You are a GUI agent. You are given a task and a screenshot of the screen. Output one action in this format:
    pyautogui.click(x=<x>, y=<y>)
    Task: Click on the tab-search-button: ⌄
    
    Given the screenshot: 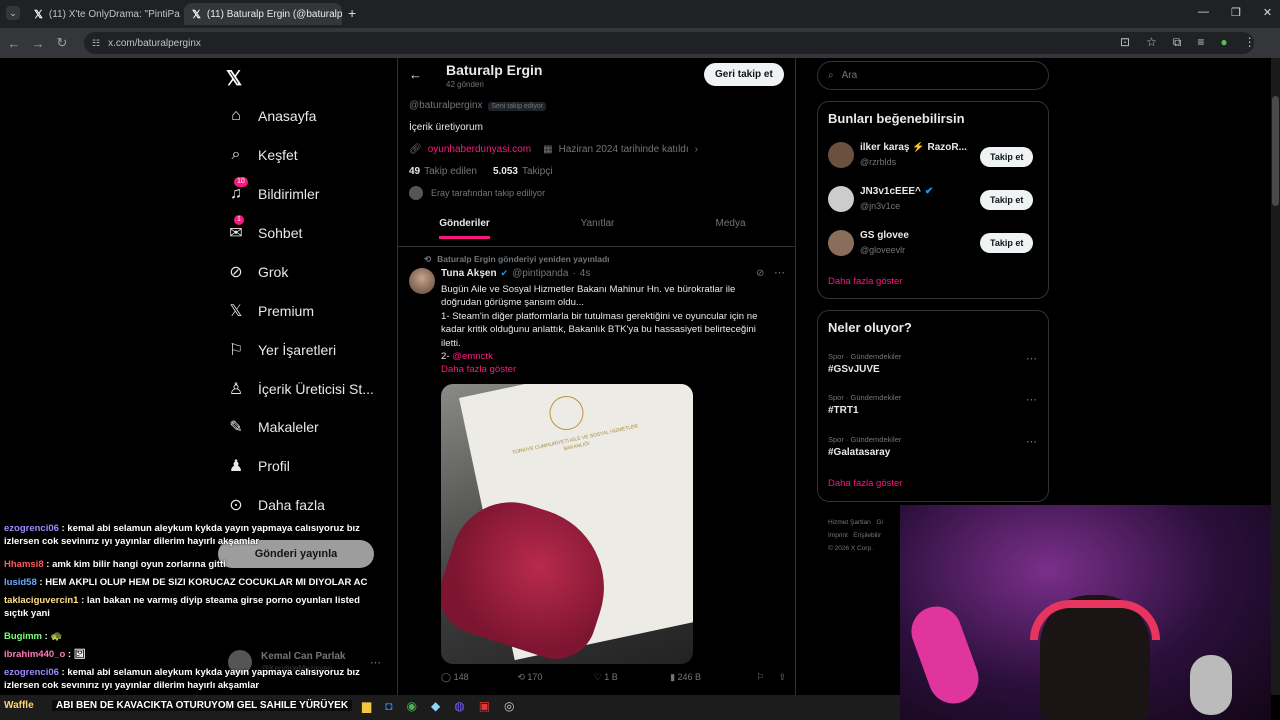 What is the action you would take?
    pyautogui.click(x=13, y=13)
    